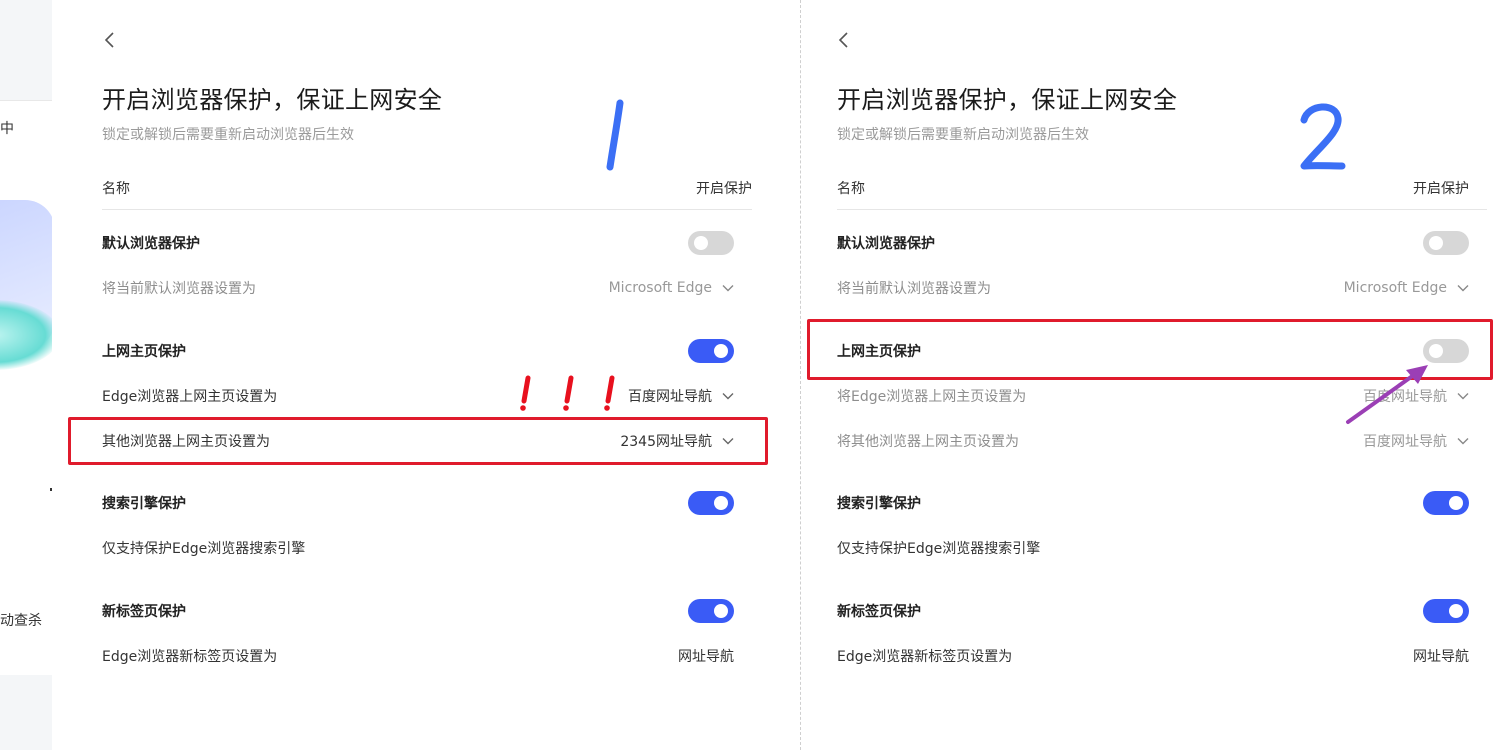 This screenshot has width=1500, height=750. Describe the element at coordinates (567, 393) in the screenshot. I see `annotation-exclamation-marks` at that location.